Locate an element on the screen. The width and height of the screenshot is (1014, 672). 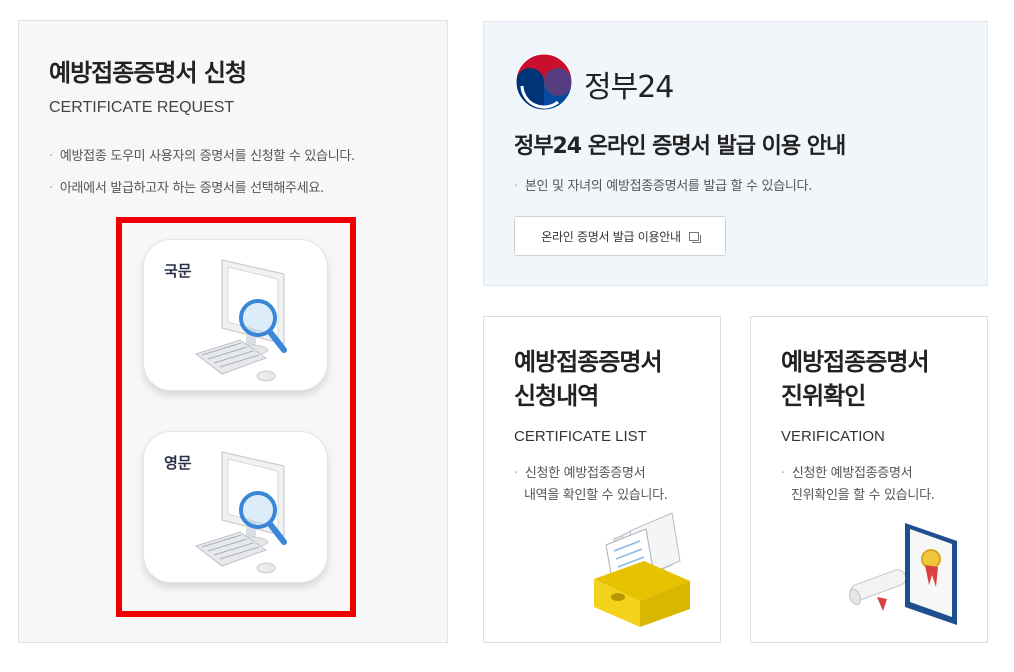
verify-card-description: · 신청한 예방접종증명서 진위확인을 할 수 있습니다. is located at coordinates (858, 485).